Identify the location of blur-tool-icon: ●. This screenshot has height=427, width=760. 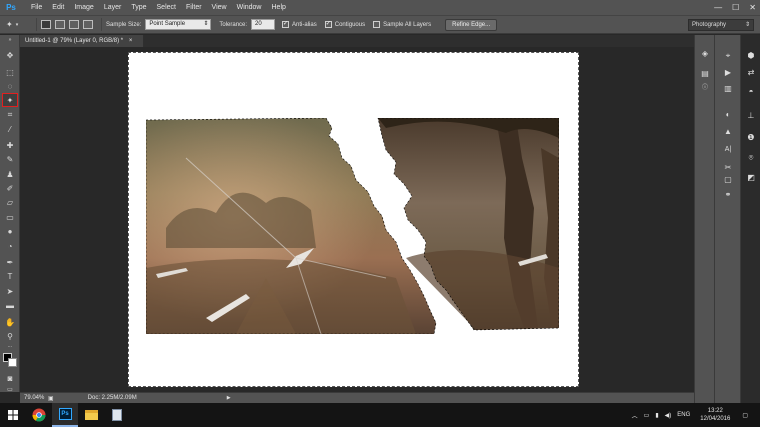
(10, 231).